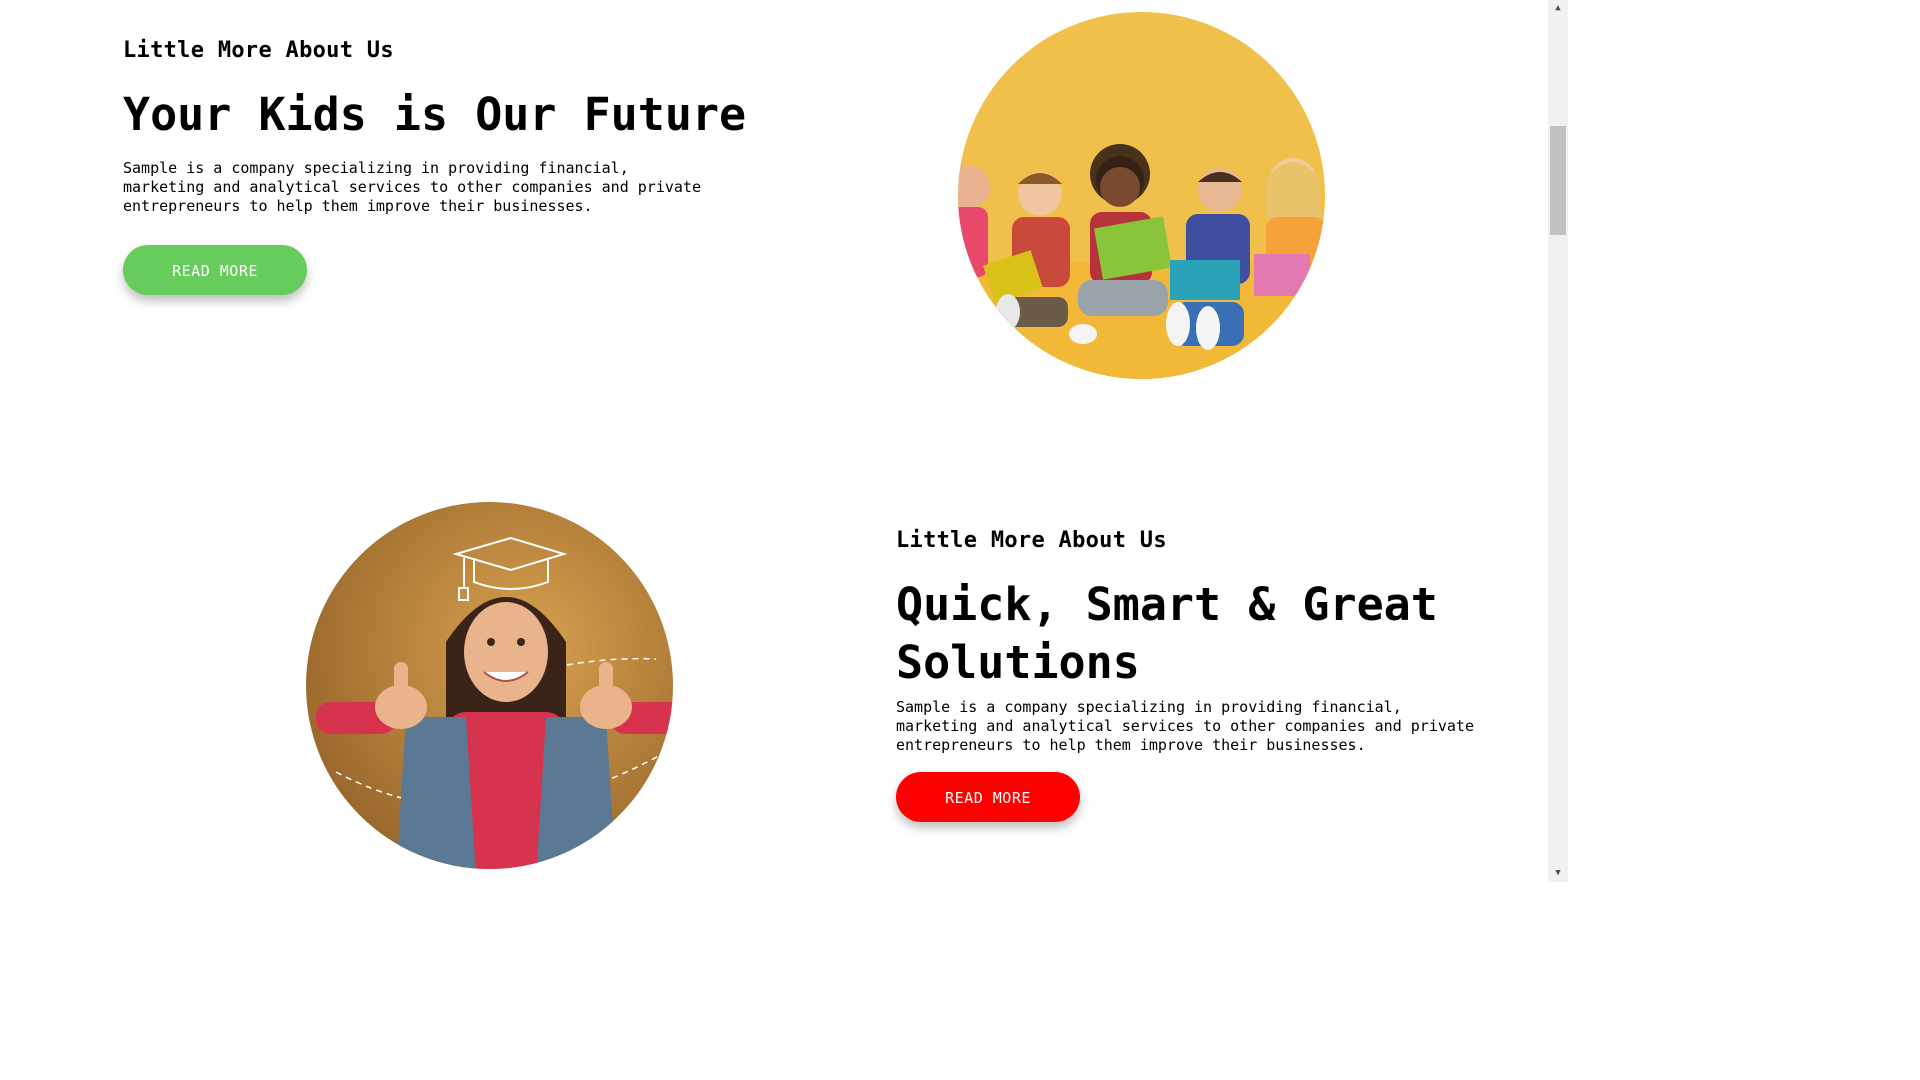 The width and height of the screenshot is (1920, 1080). What do you see at coordinates (1558, 180) in the screenshot?
I see `scrollbar-thumb` at bounding box center [1558, 180].